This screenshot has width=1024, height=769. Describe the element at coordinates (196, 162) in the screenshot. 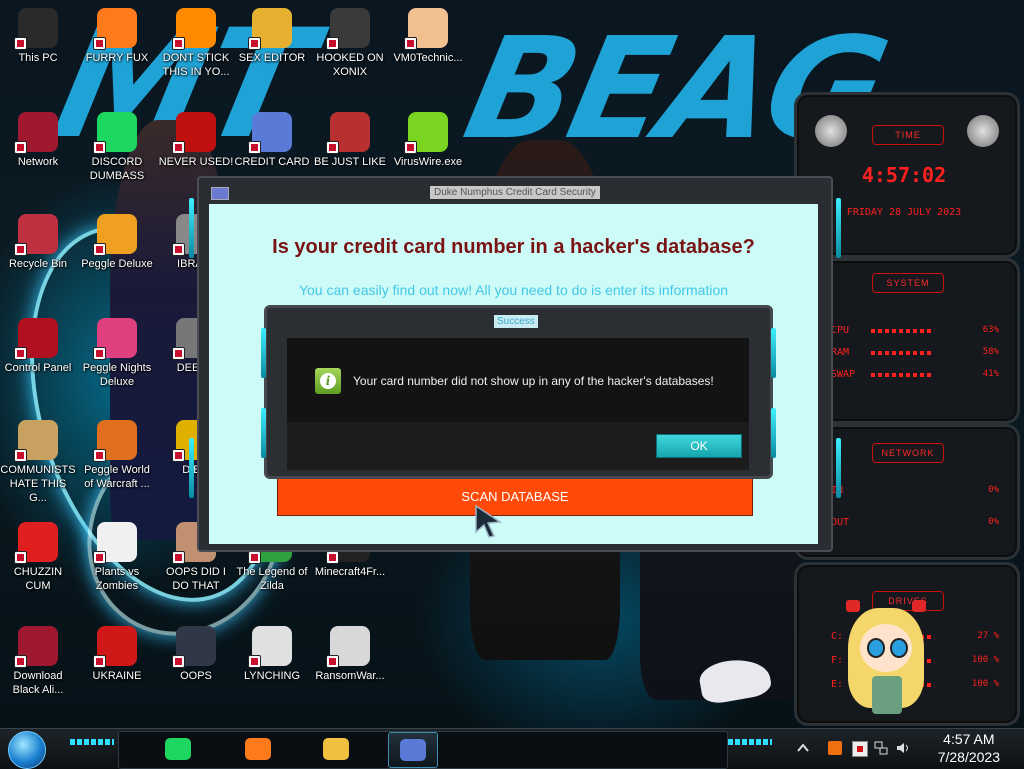

I see `desktop-icon-label: NEVER USED!` at that location.